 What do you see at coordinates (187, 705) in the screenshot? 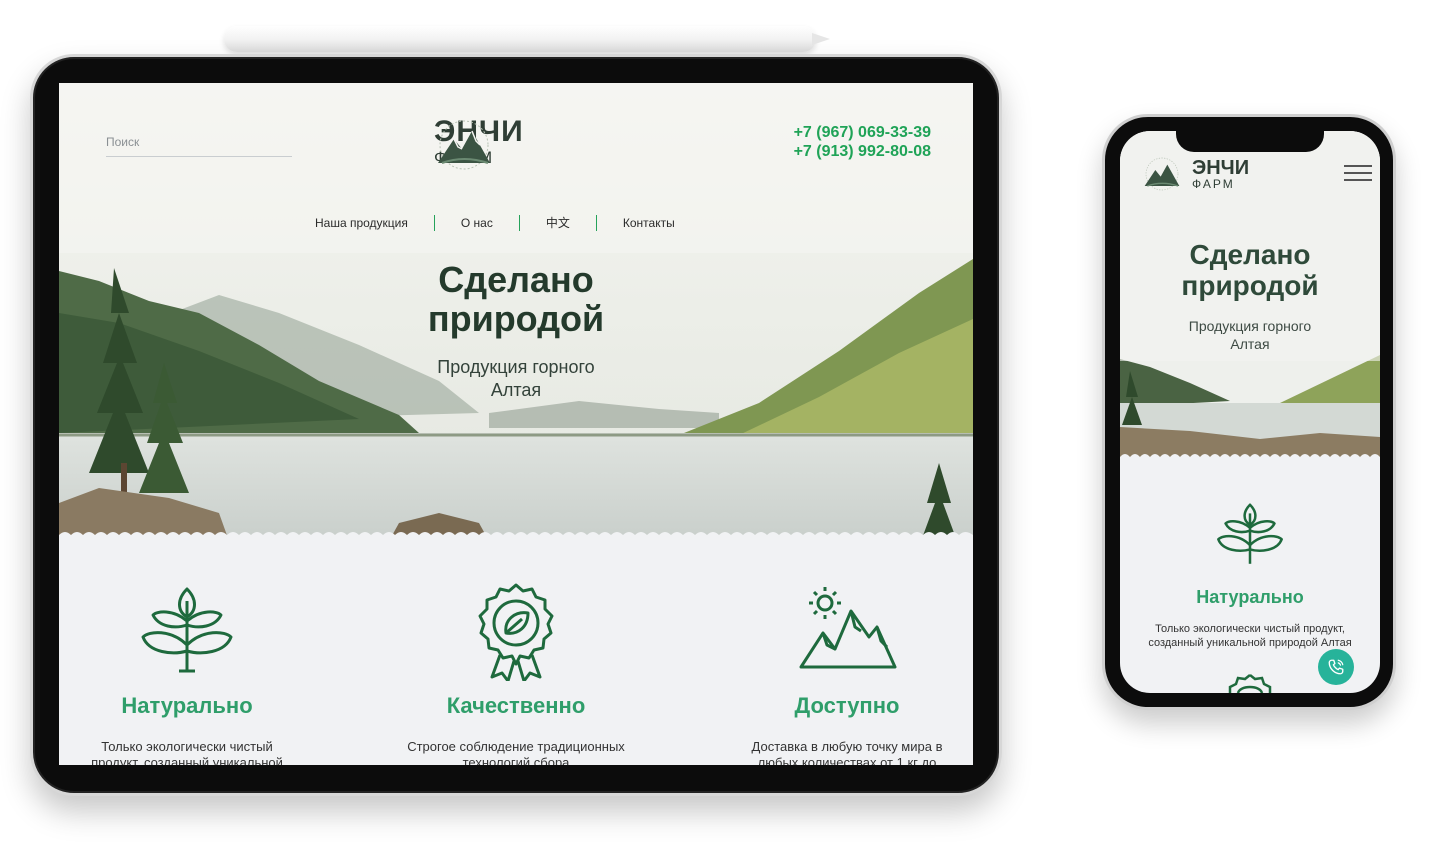
I see `feature-title: Натурально` at bounding box center [187, 705].